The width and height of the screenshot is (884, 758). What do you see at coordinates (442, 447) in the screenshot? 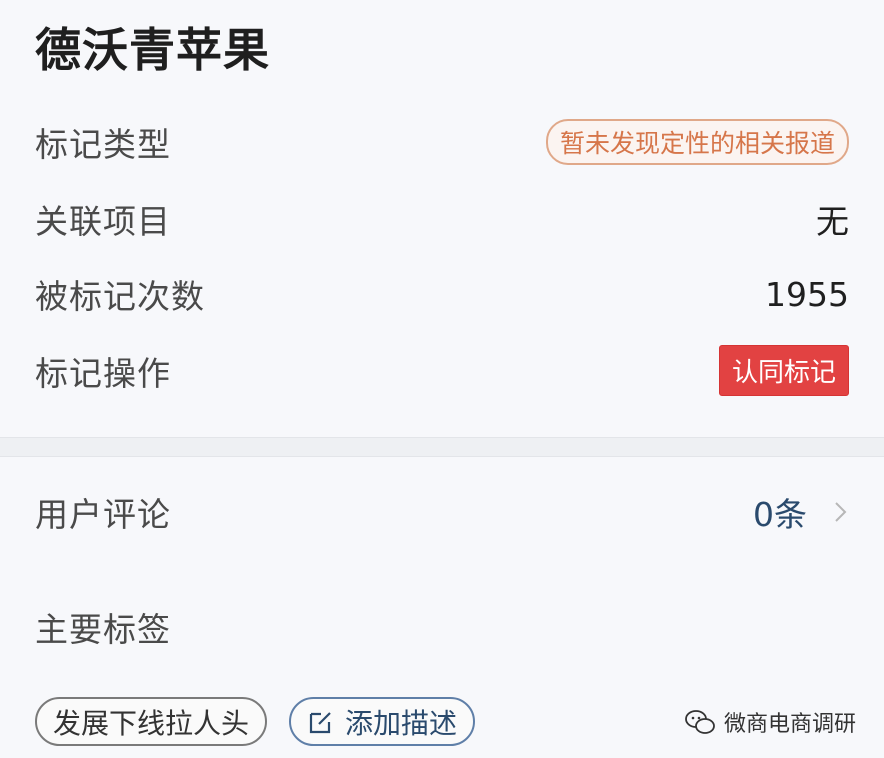
I see `section-divider` at bounding box center [442, 447].